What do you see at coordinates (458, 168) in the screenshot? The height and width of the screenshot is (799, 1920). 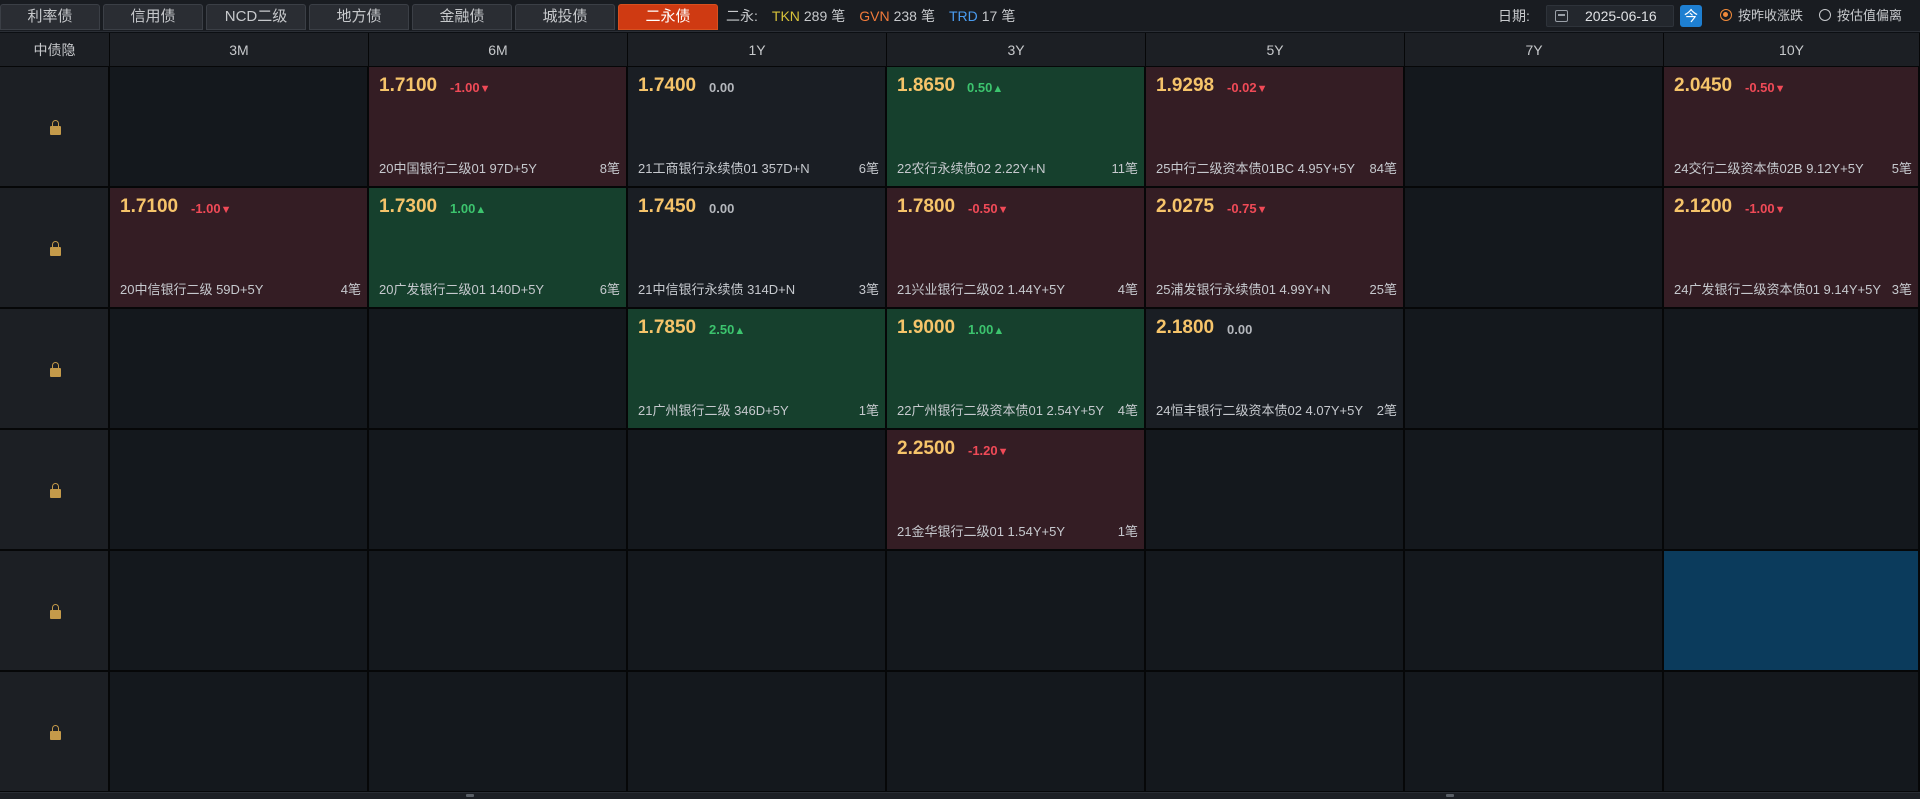 I see `bond-name: 20中国银行二级01 97D+5Y` at bounding box center [458, 168].